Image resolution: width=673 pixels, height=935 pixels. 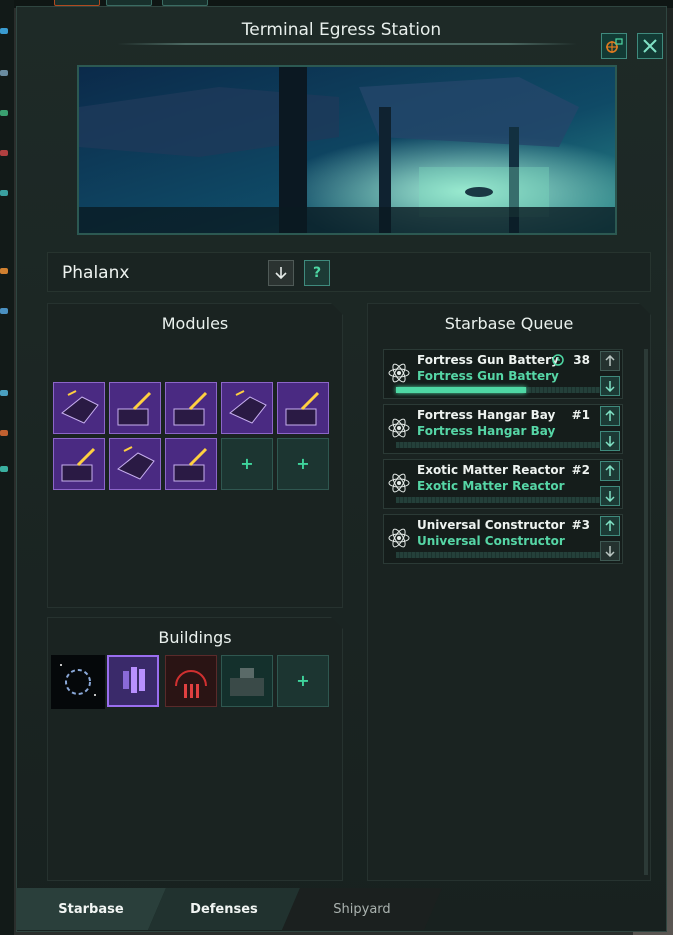 I want to click on tab-shipyard: Shipyard, so click(x=362, y=909).